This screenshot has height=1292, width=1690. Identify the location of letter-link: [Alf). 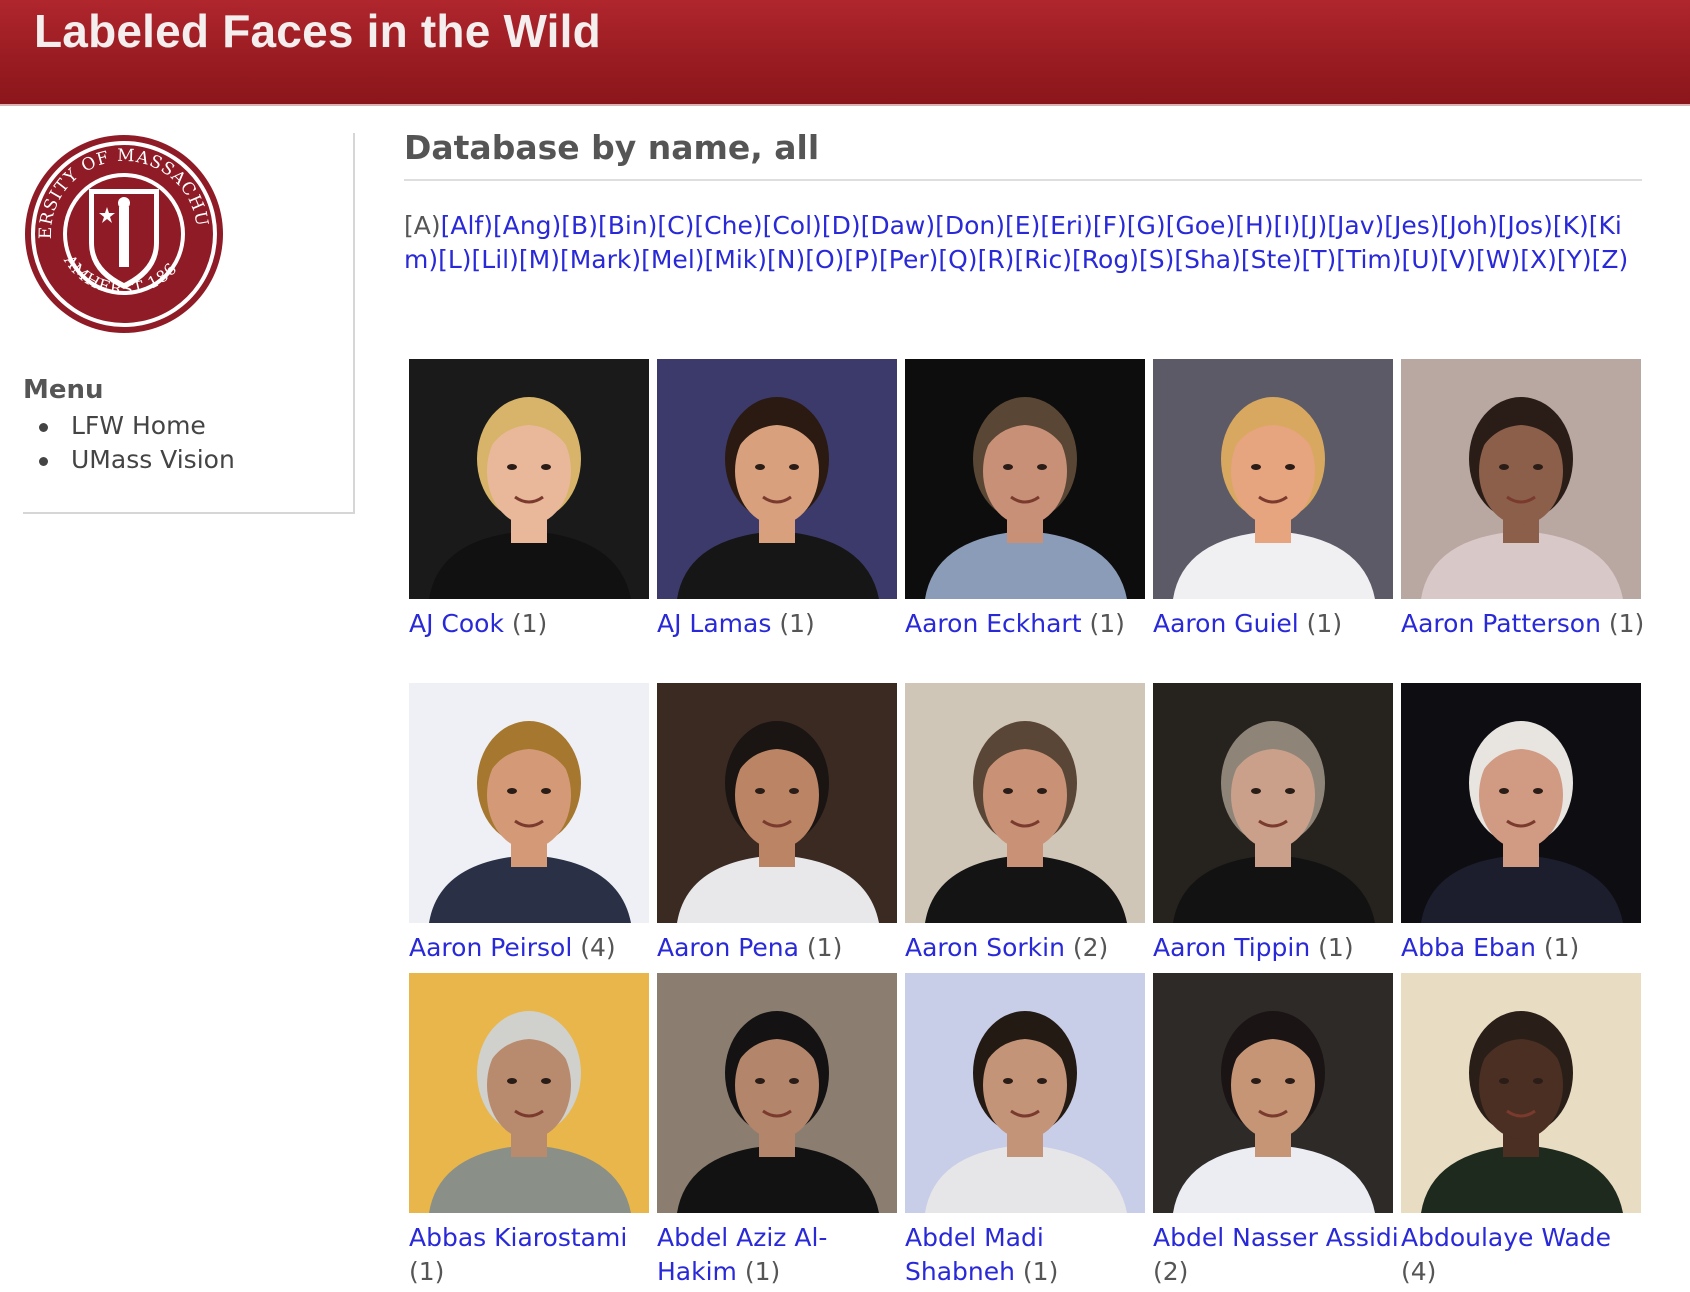
(467, 225).